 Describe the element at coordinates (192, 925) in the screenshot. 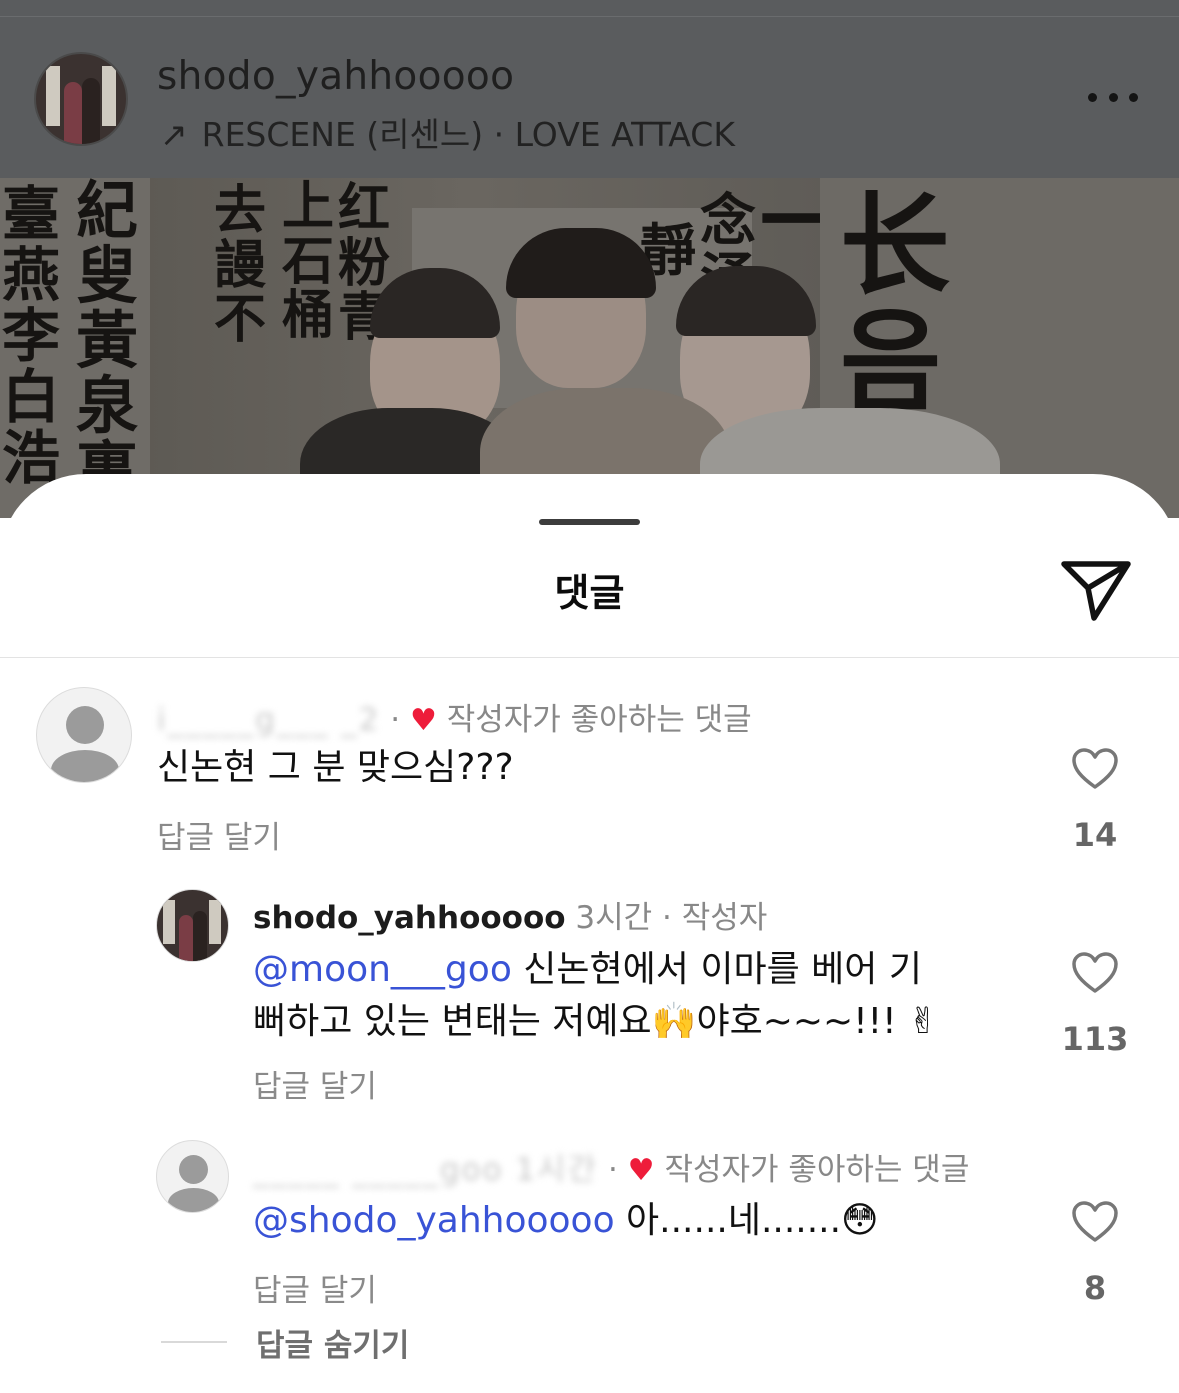

I see `author-avatar` at that location.